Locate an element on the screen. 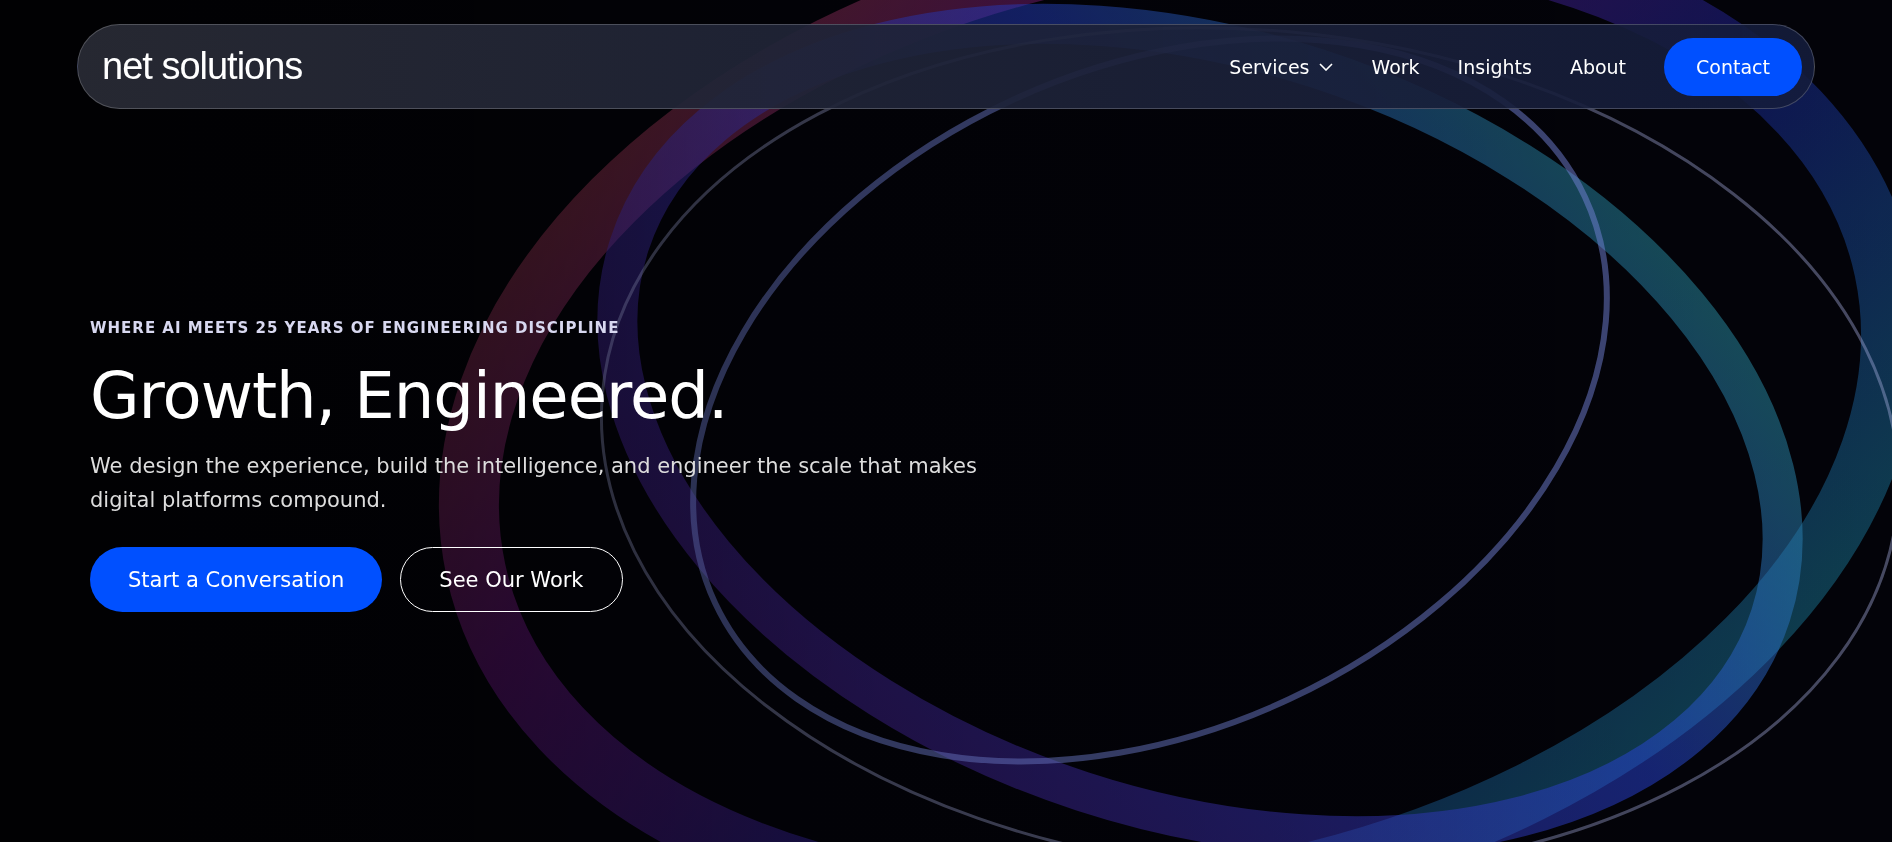  nav-link: Services is located at coordinates (1281, 66).